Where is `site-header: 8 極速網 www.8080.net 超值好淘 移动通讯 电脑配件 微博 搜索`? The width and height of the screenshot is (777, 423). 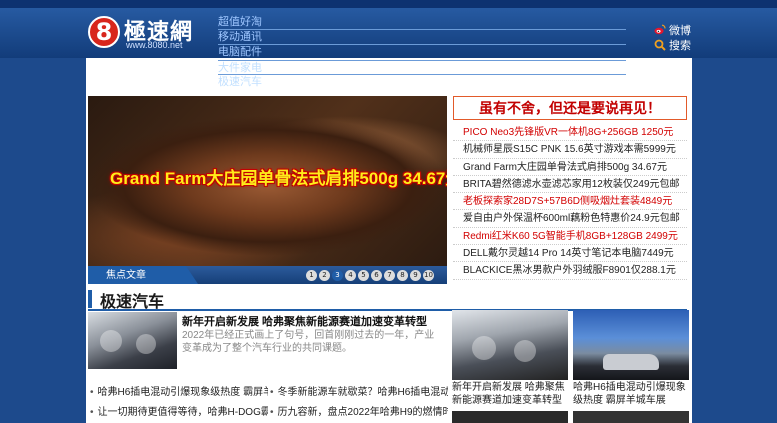
site-header: 8 極速網 www.8080.net 超值好淘 移动通讯 电脑配件 微博 搜索 is located at coordinates (388, 30).